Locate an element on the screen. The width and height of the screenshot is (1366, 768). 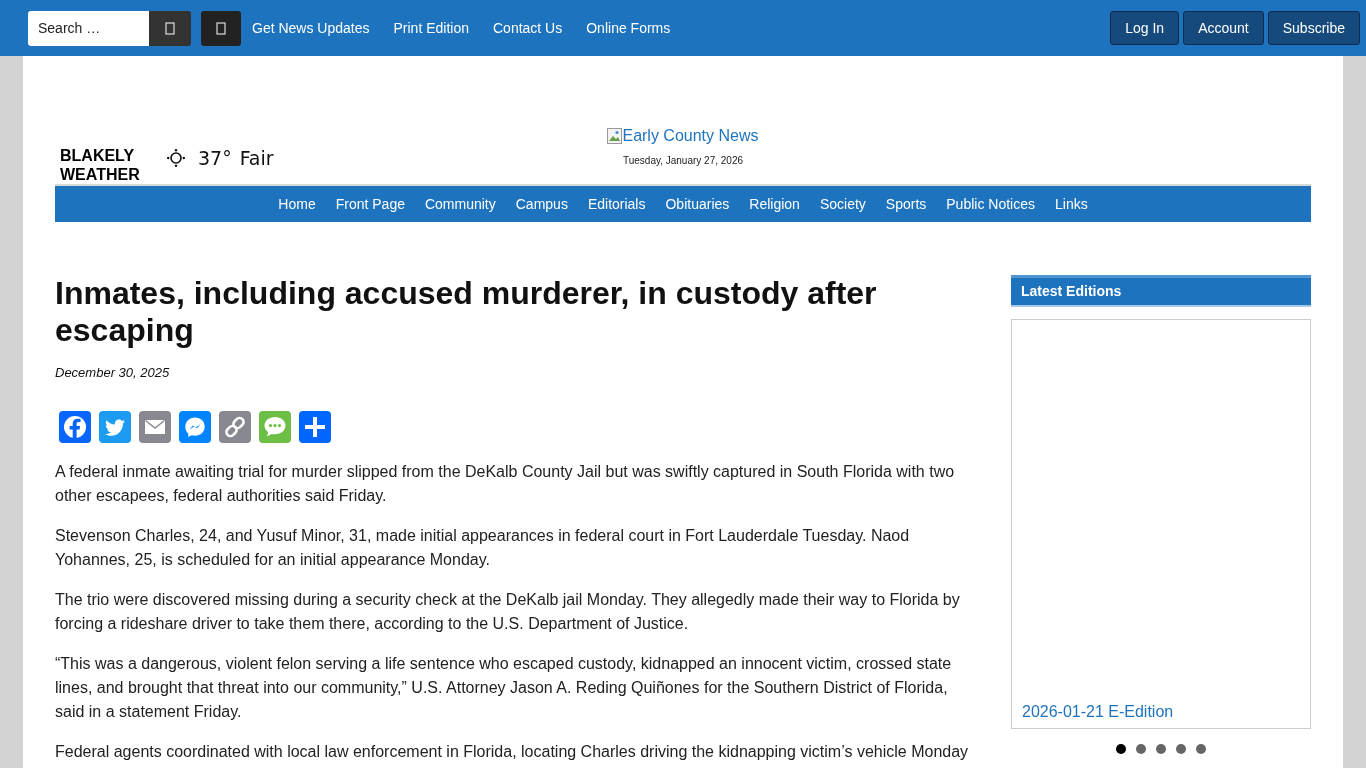
article-paragraph: Federal agents coordinated with local law enforcement in Florida, locating Charles driving the kidnapping victim’s vehicle Monday is located at coordinates (512, 751).